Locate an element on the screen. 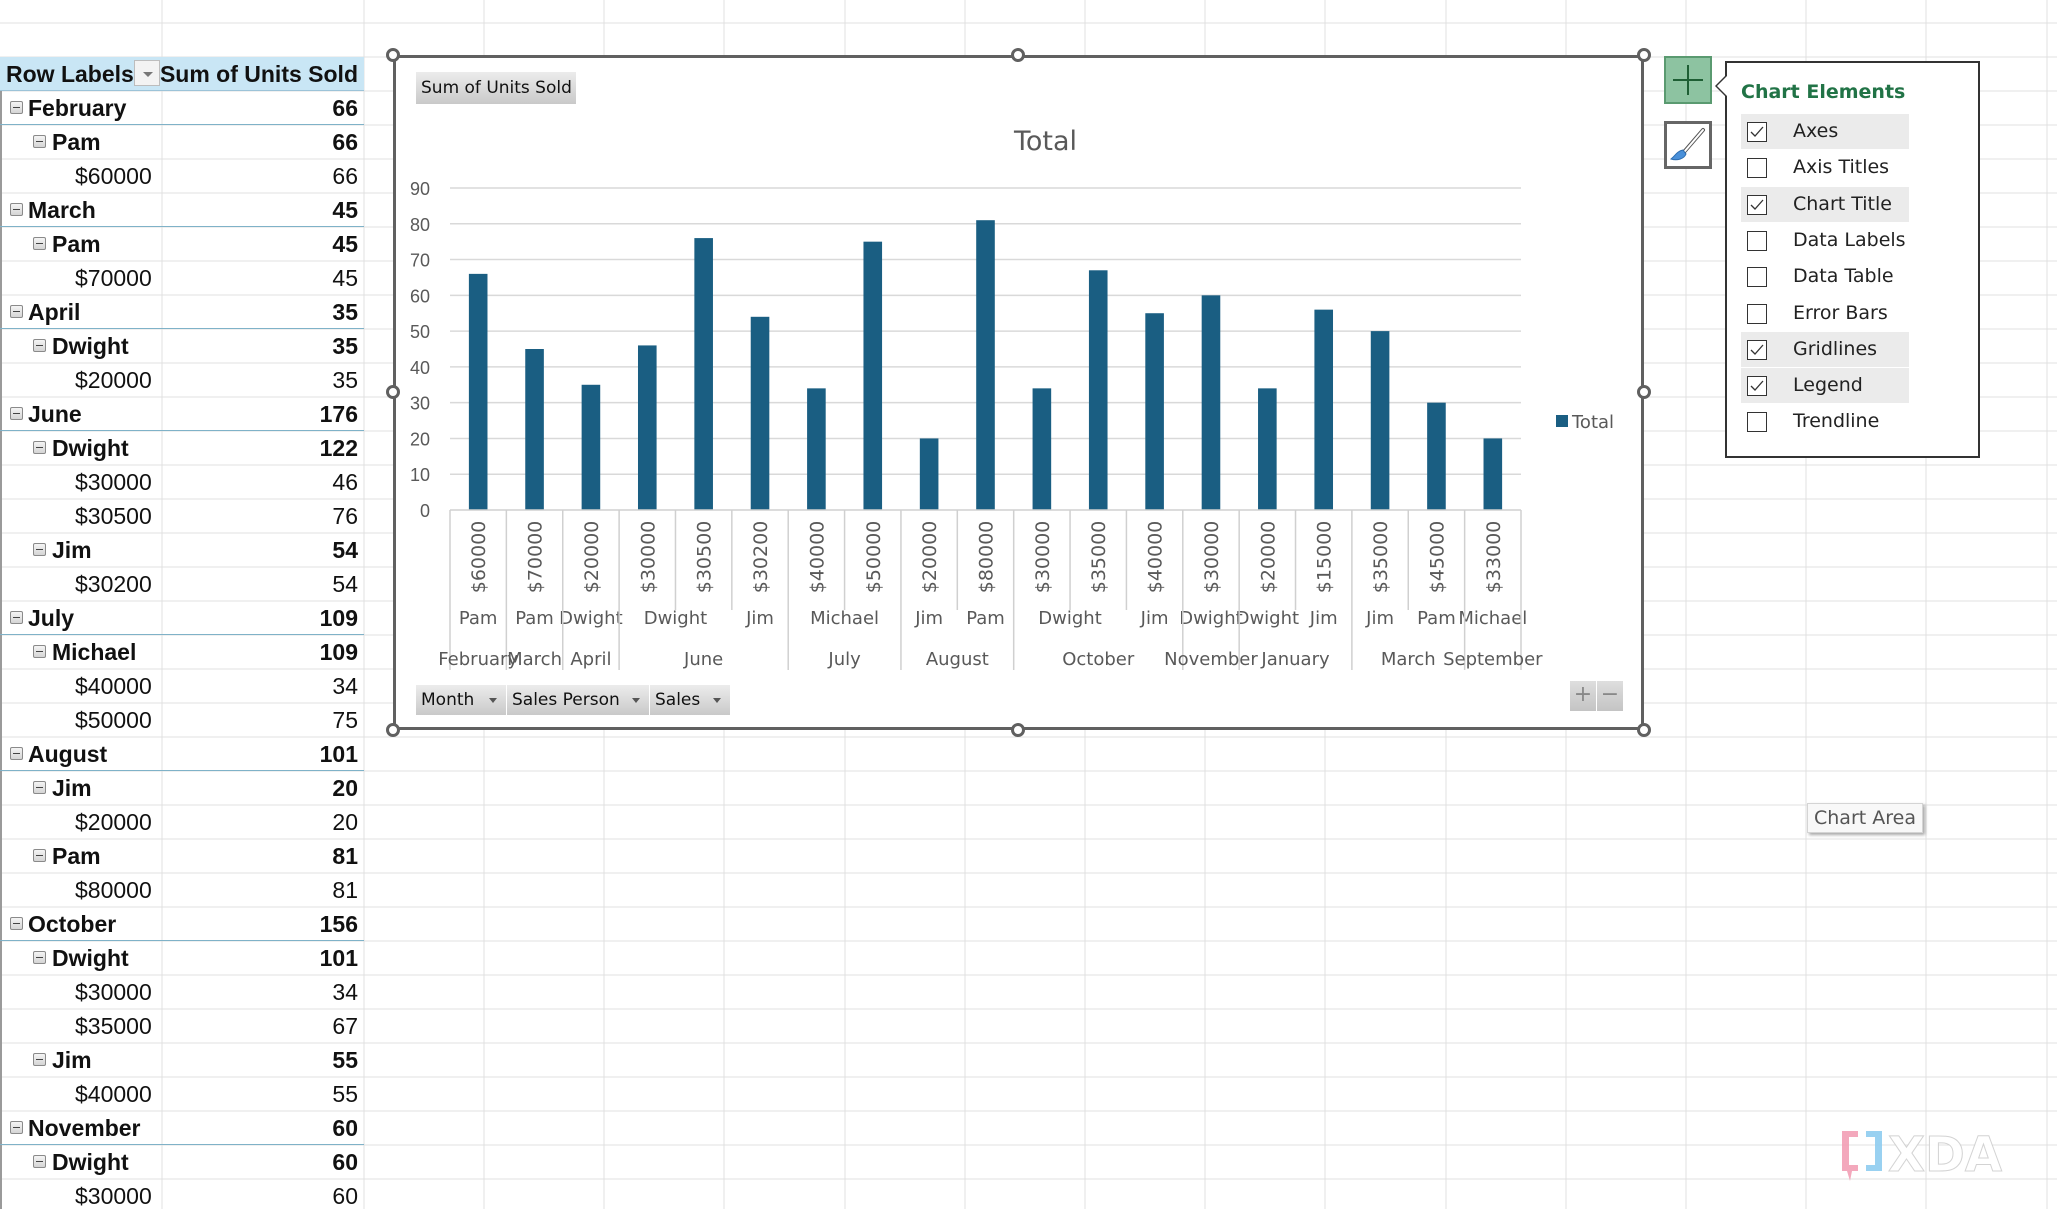  pivot-row-sales: $30200 54 is located at coordinates (182, 584).